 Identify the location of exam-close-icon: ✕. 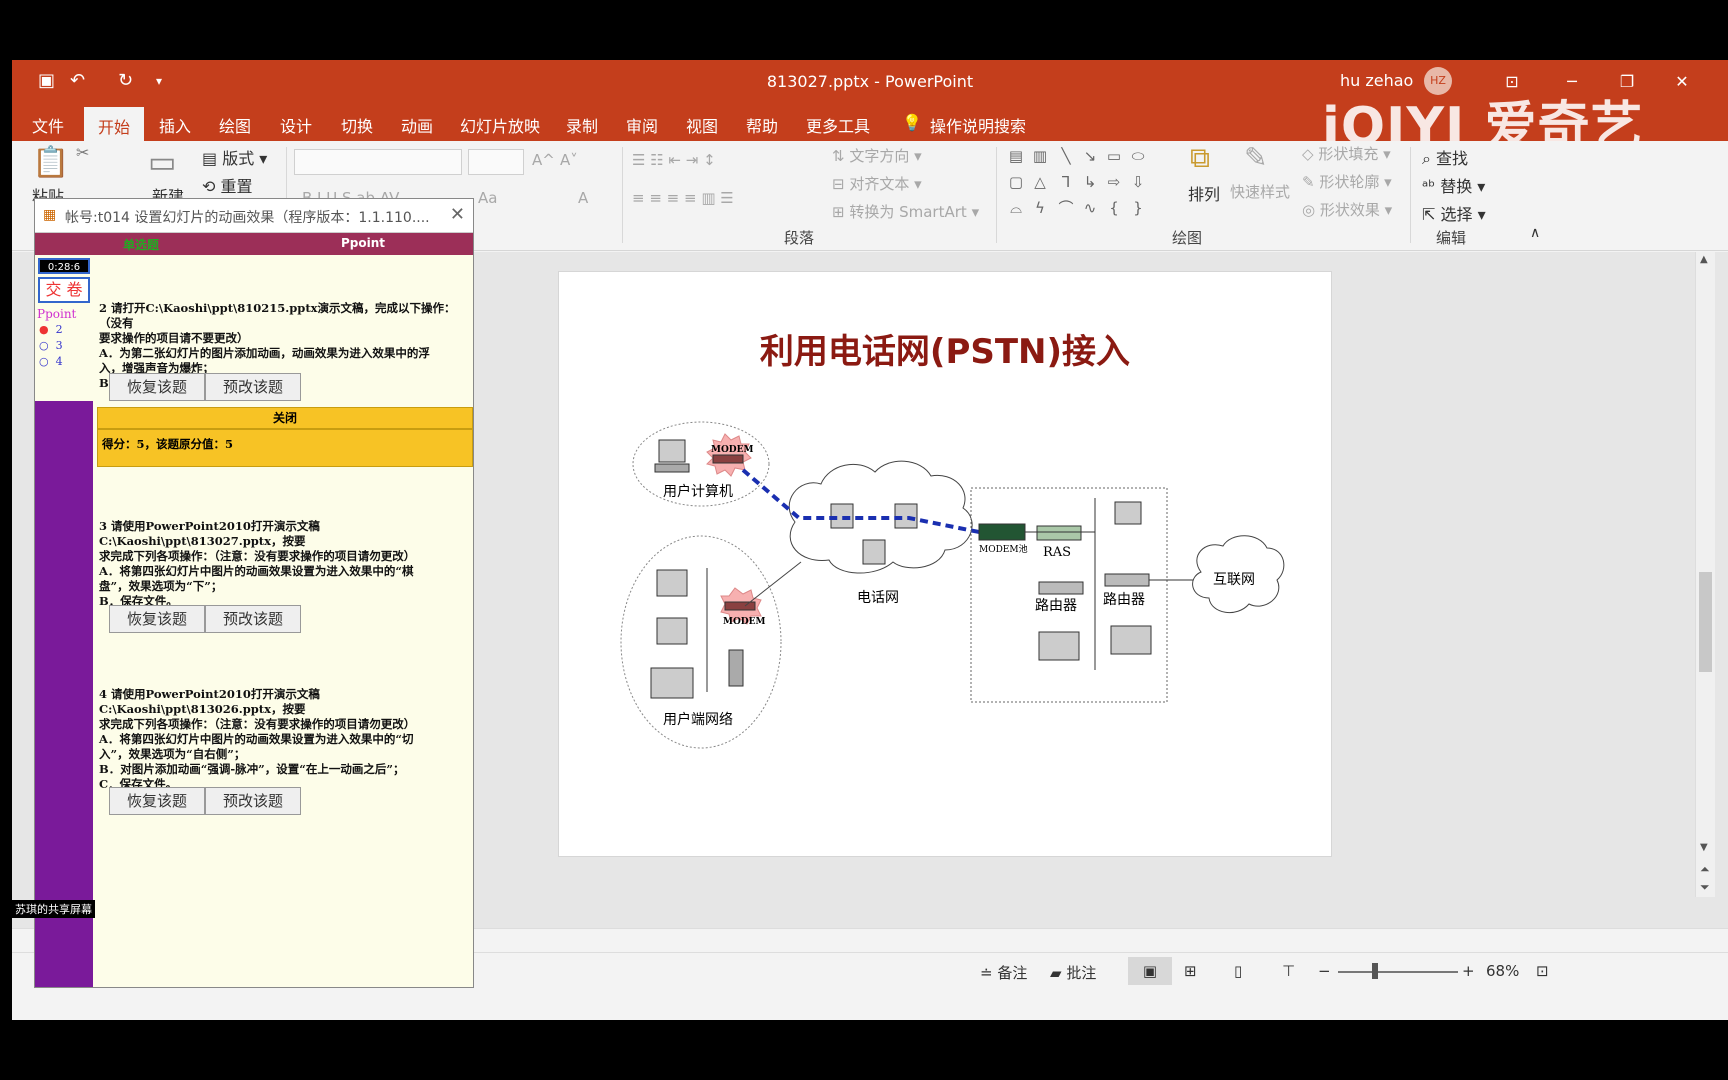
(457, 214).